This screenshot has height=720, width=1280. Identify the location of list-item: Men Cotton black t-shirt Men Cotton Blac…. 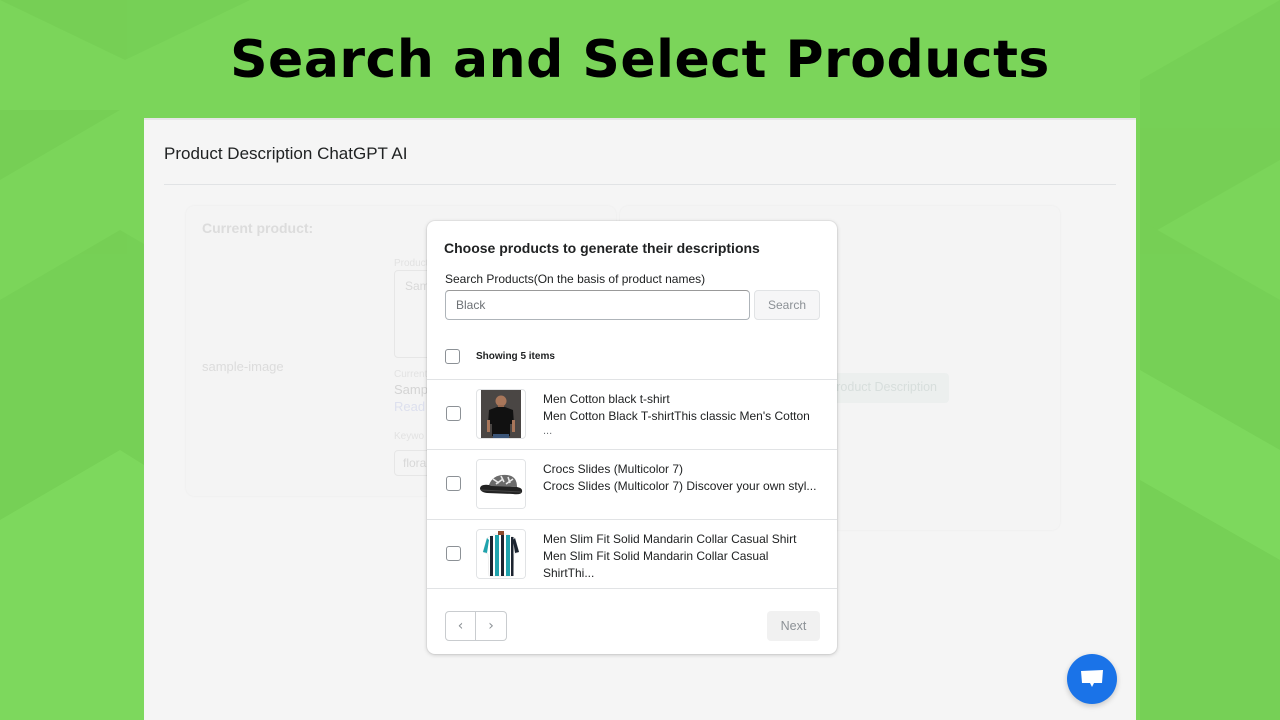
(632, 414).